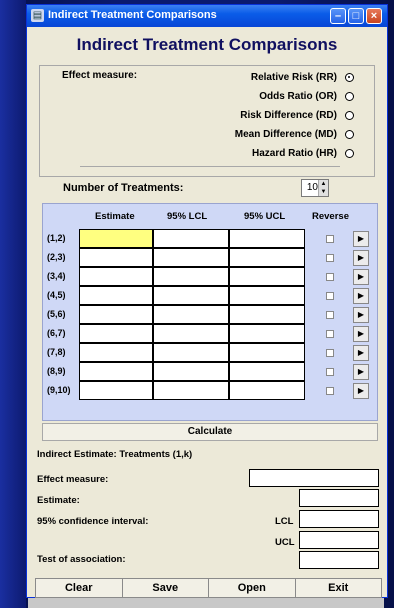 This screenshot has height=608, width=394. Describe the element at coordinates (374, 16) in the screenshot. I see `close-icon: ×` at that location.